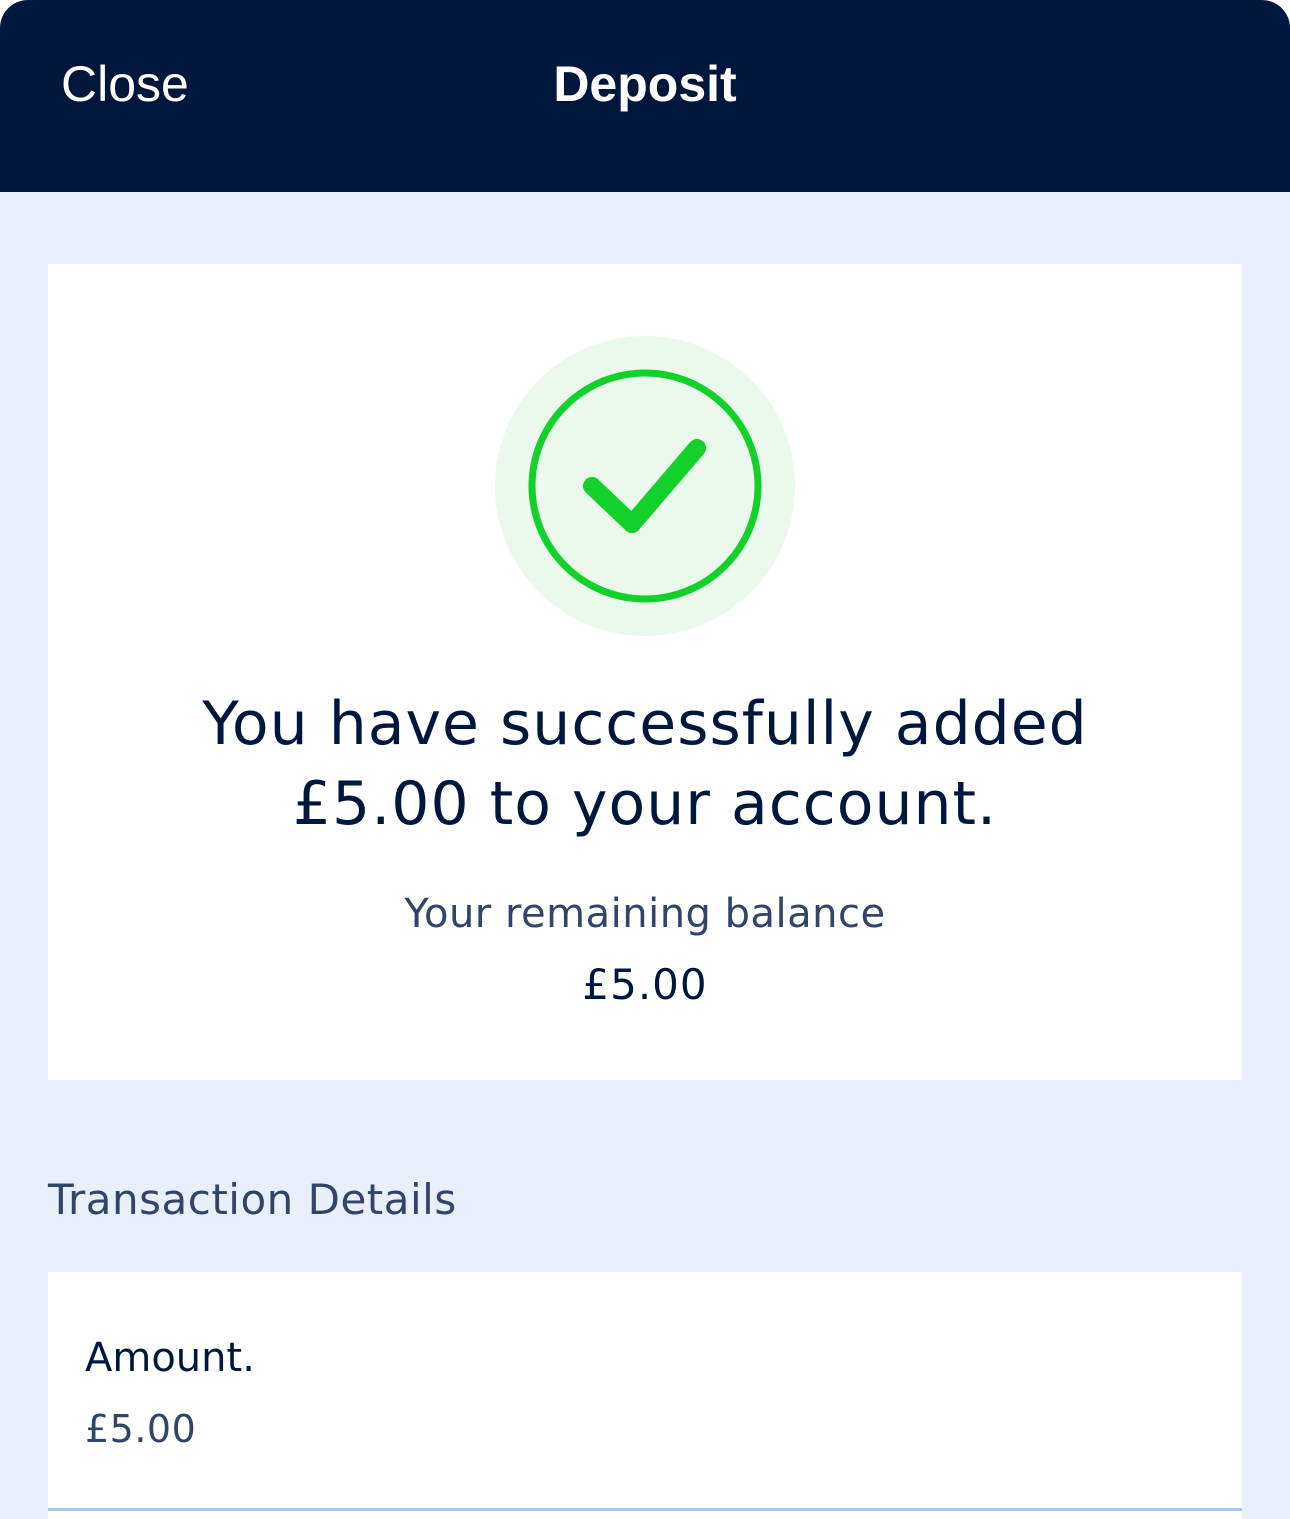 The height and width of the screenshot is (1519, 1290). What do you see at coordinates (645, 984) in the screenshot?
I see `remaining-balance-value: £5.00` at bounding box center [645, 984].